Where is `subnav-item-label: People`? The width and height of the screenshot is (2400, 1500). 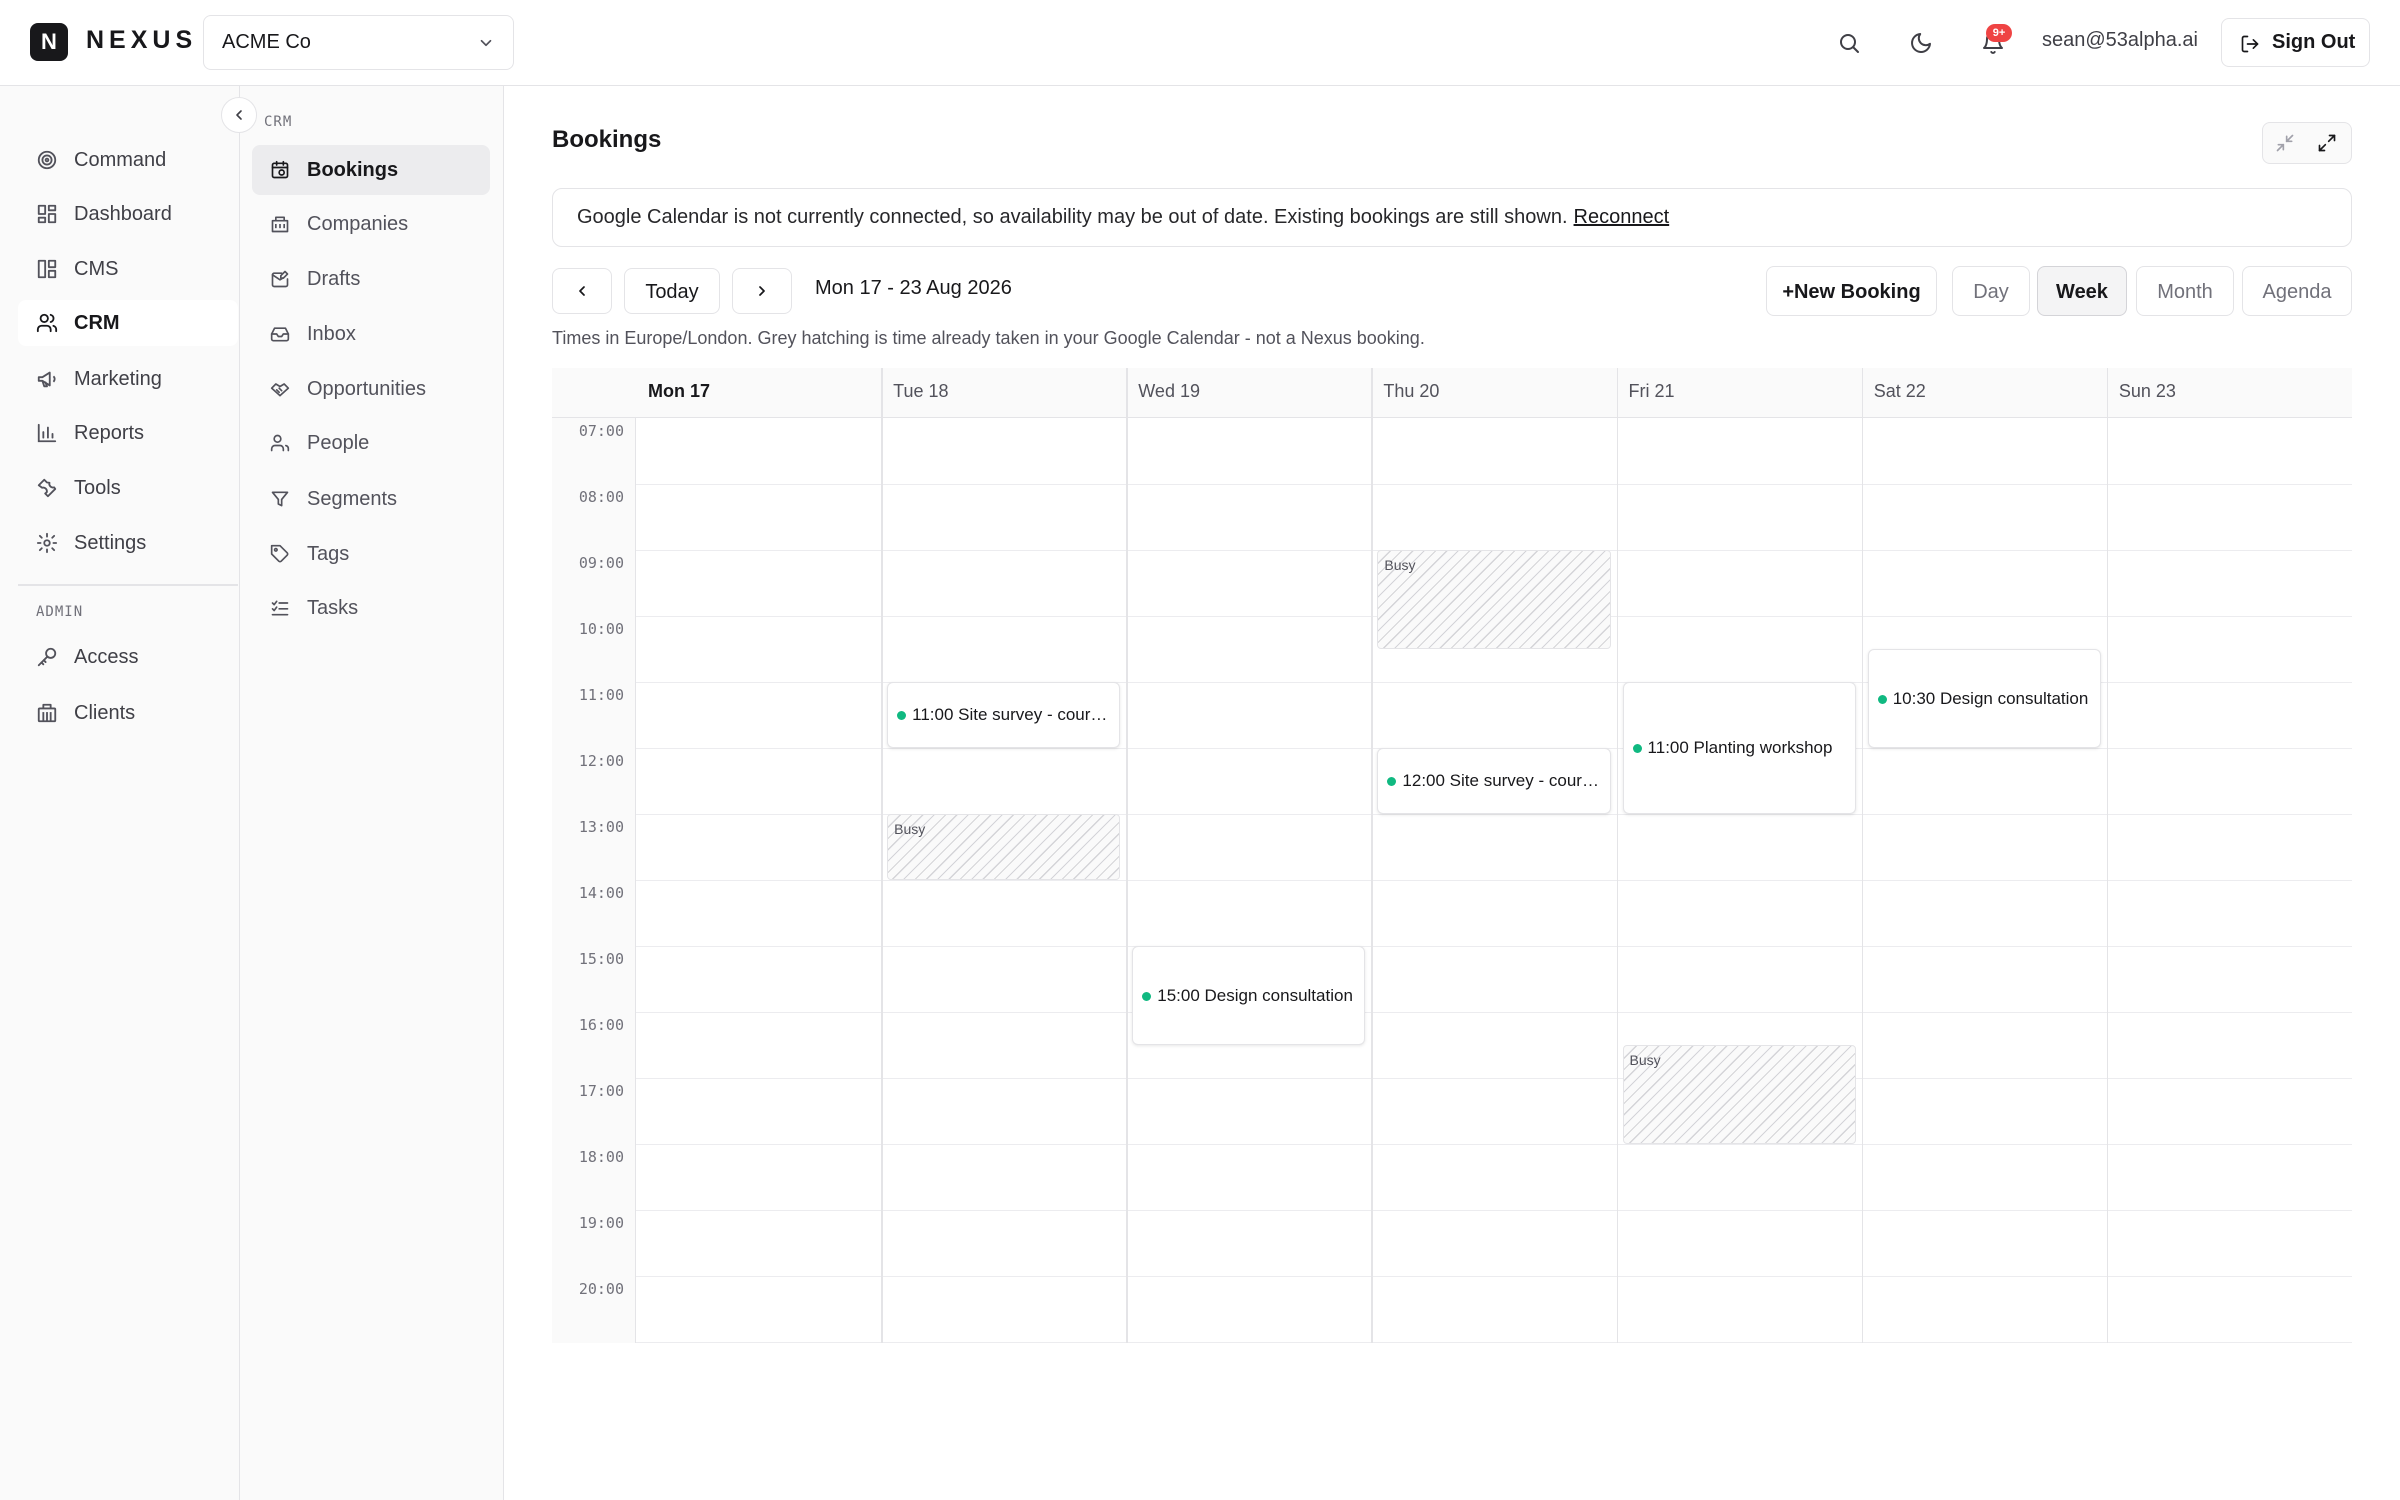 subnav-item-label: People is located at coordinates (338, 443).